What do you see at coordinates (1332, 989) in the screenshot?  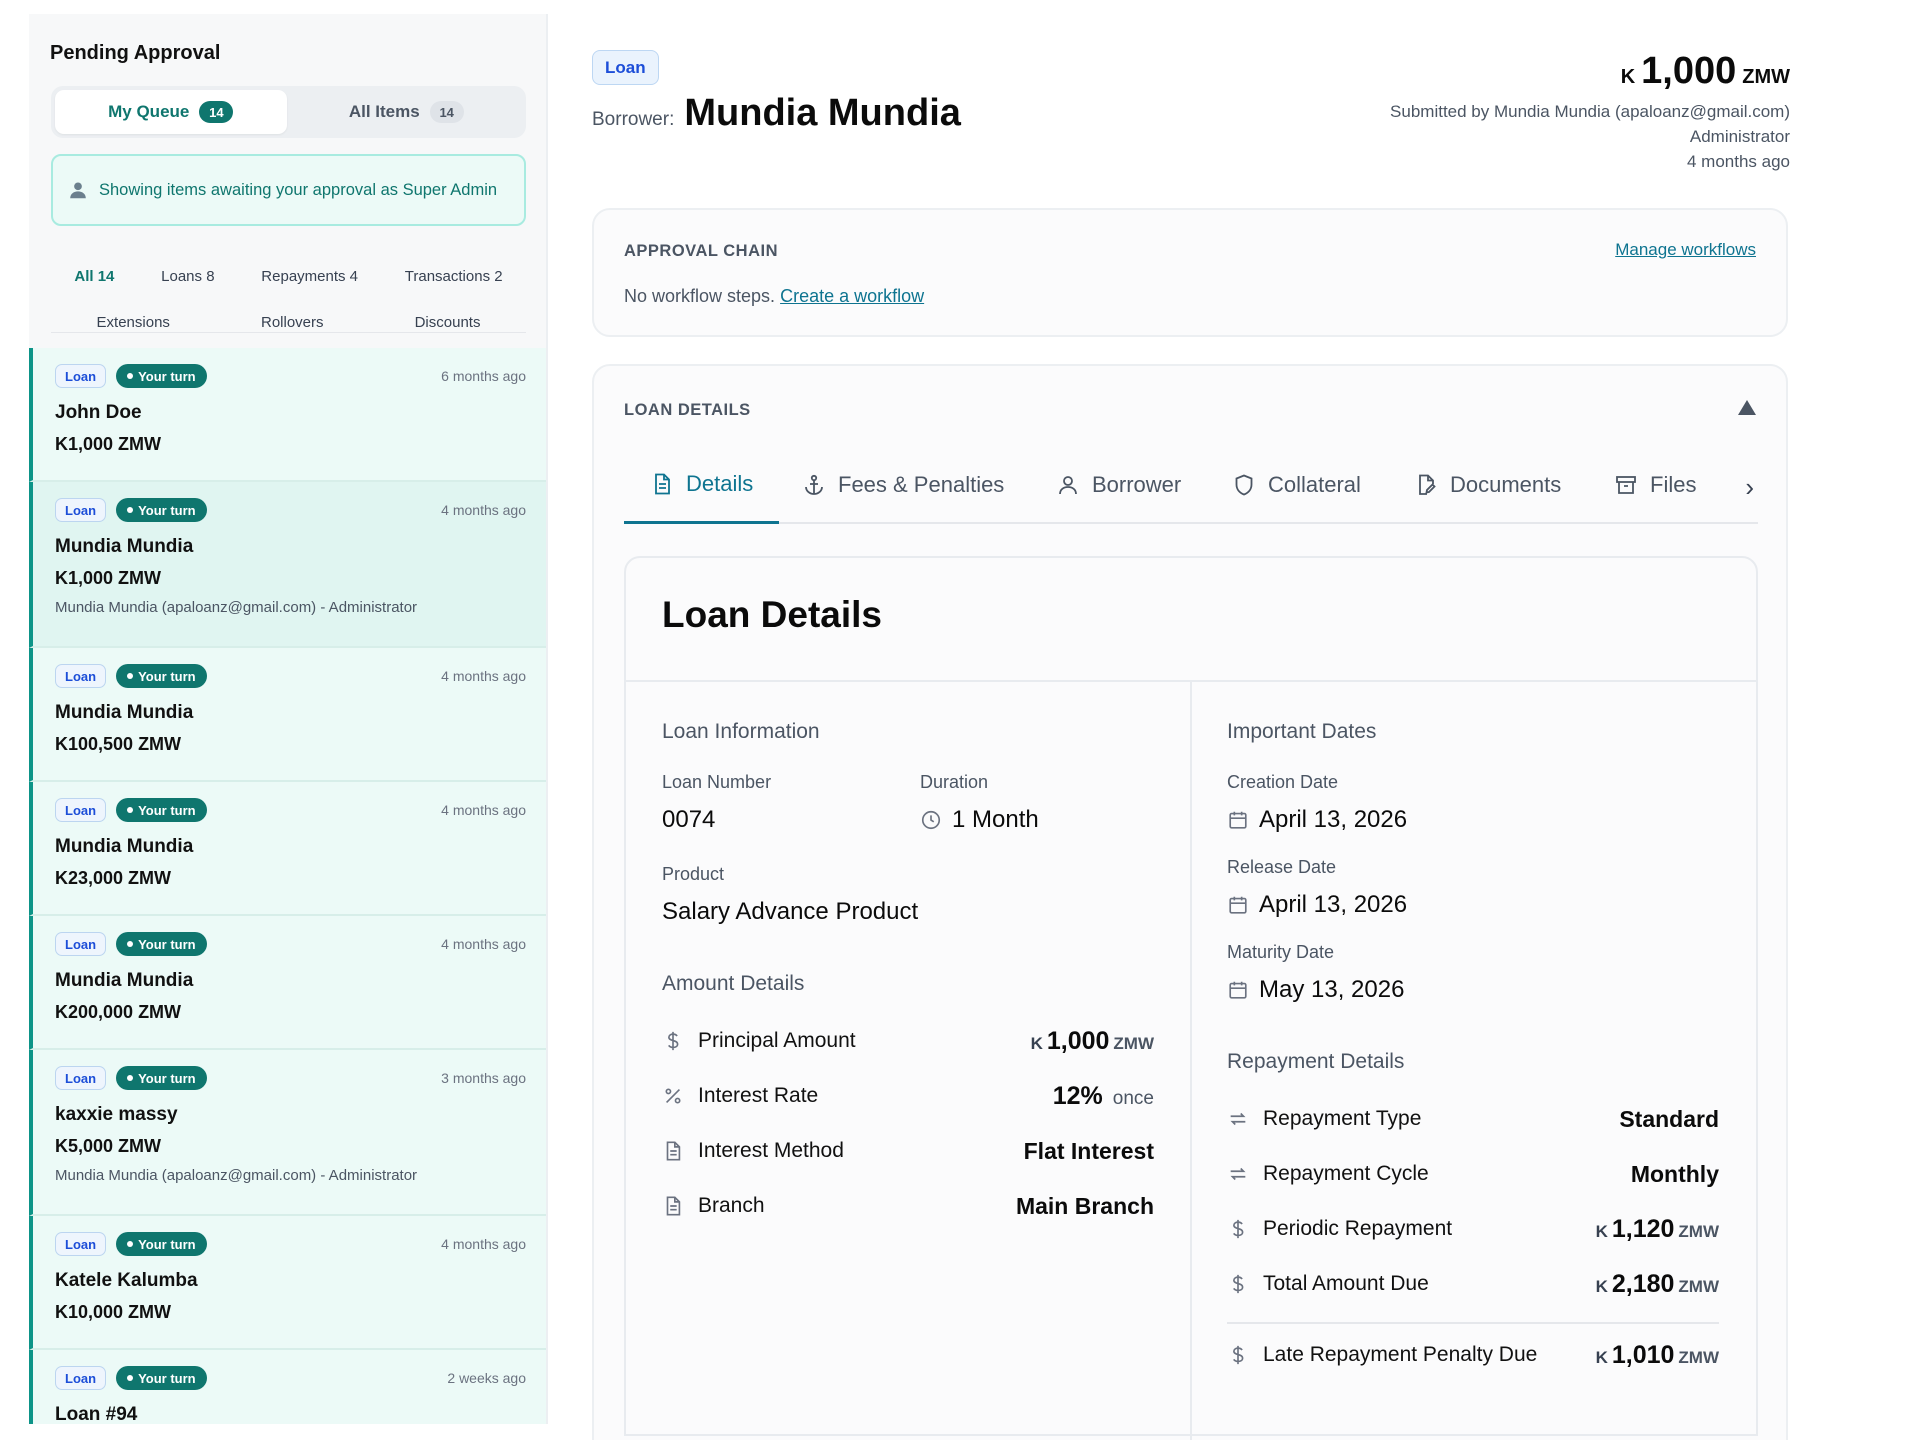 I see `maturity-date-value: May 13, 2026` at bounding box center [1332, 989].